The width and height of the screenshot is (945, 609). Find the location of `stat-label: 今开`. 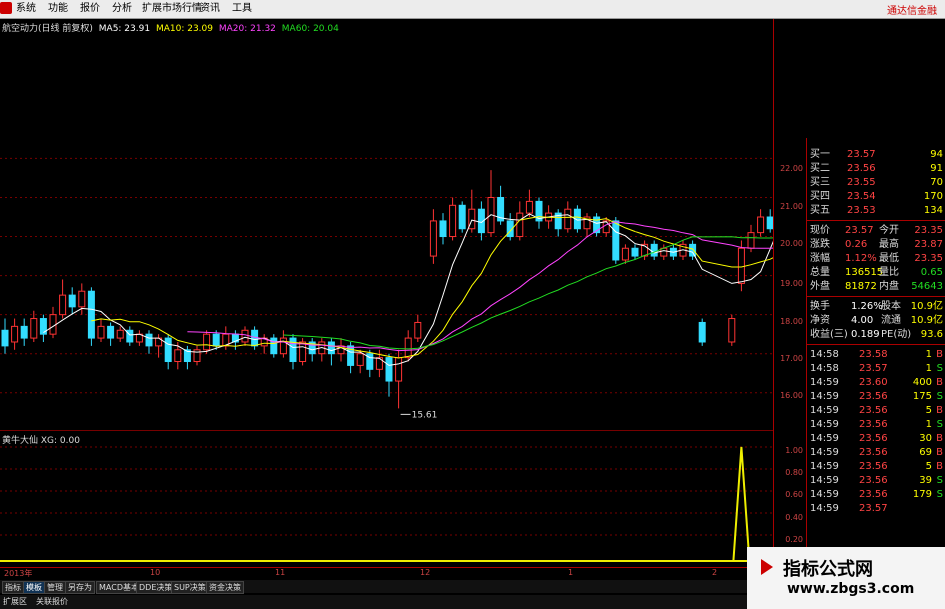

stat-label: 今开 is located at coordinates (889, 230).